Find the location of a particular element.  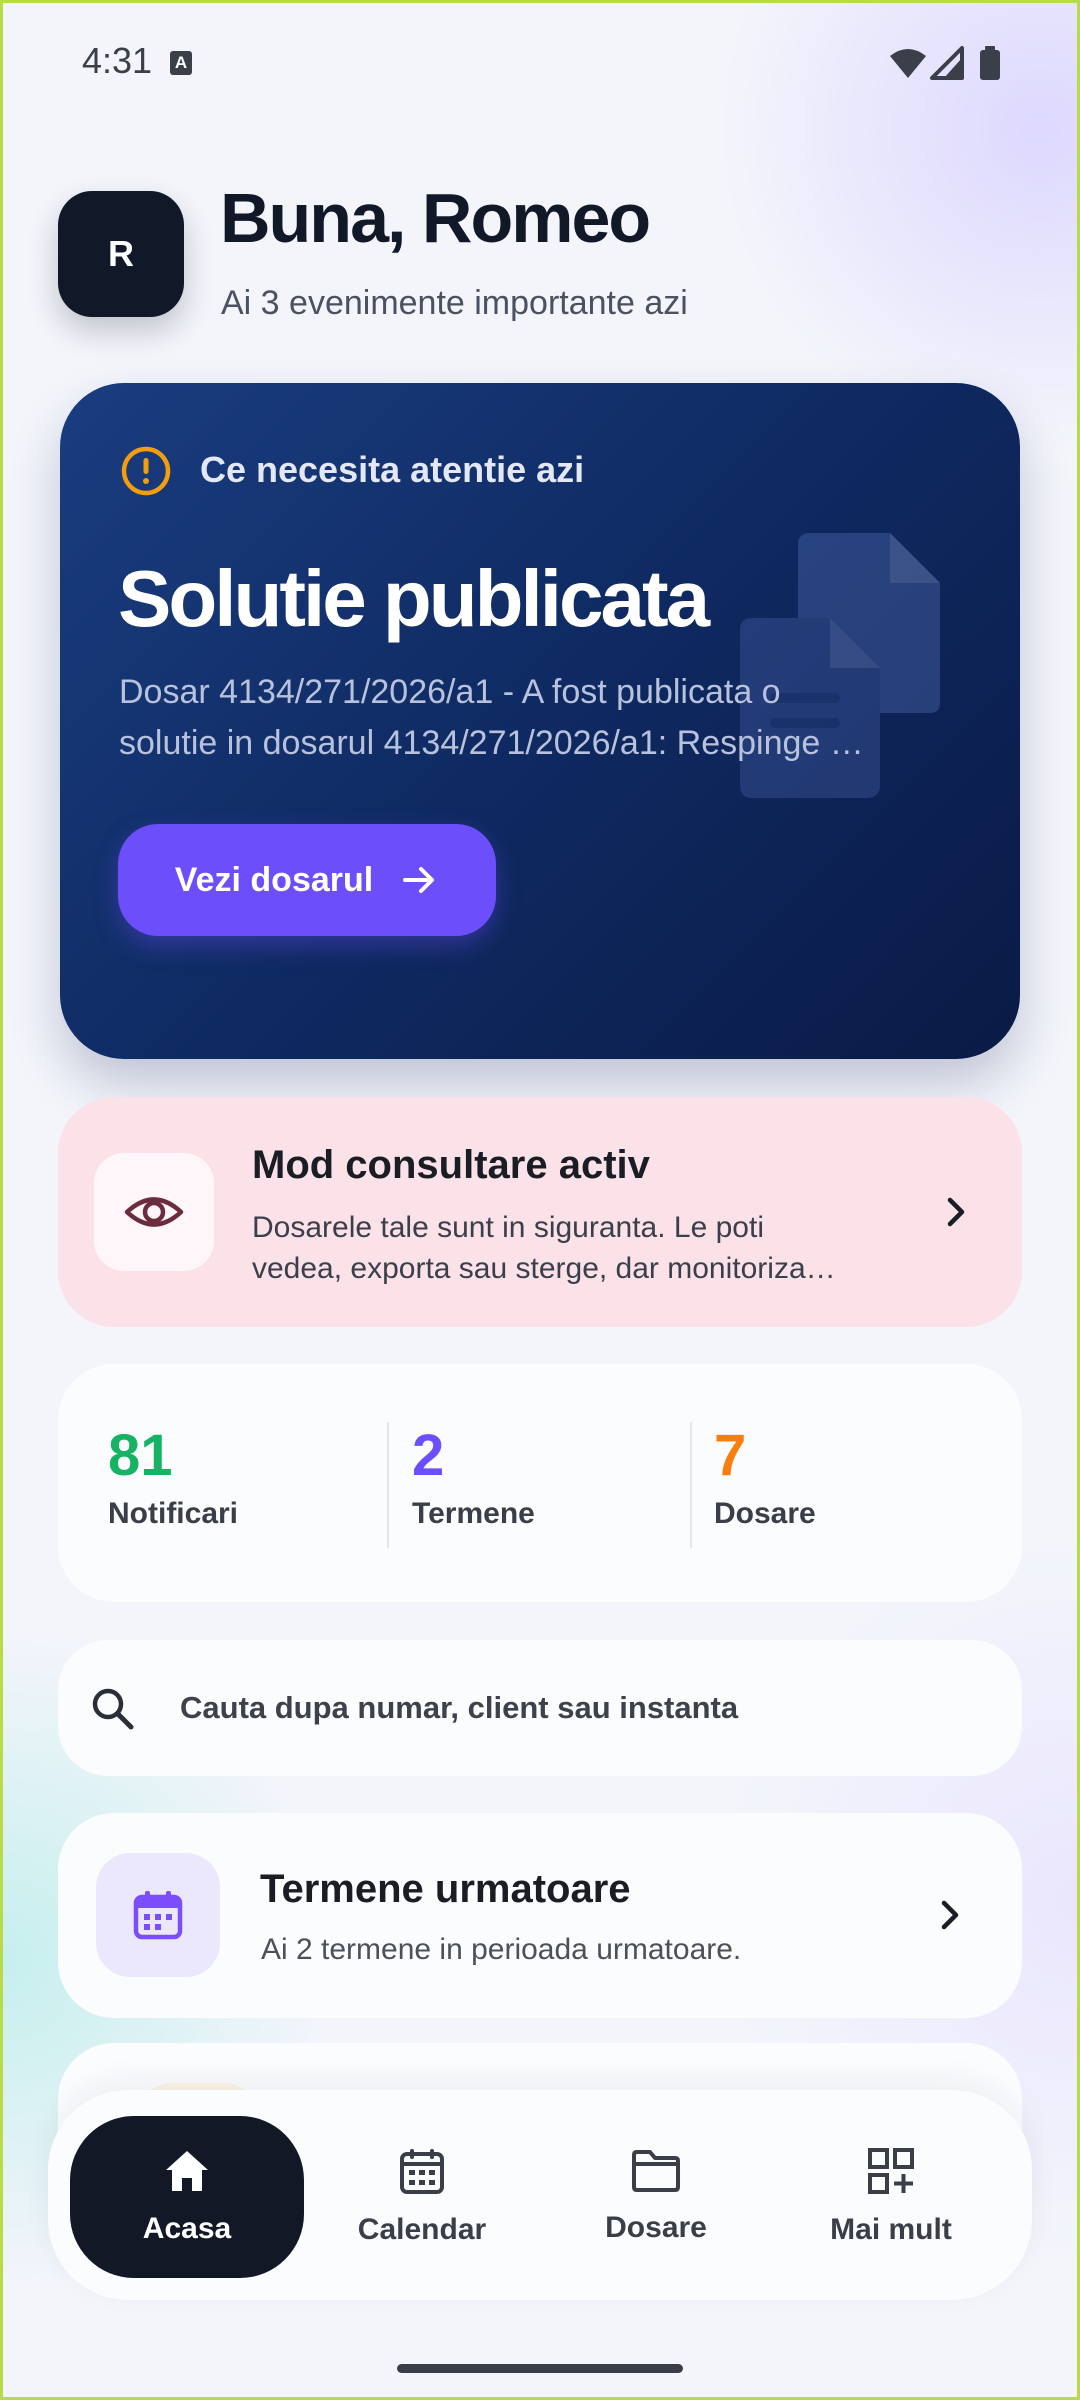

hero-title: Solutie publicata is located at coordinates (414, 598).